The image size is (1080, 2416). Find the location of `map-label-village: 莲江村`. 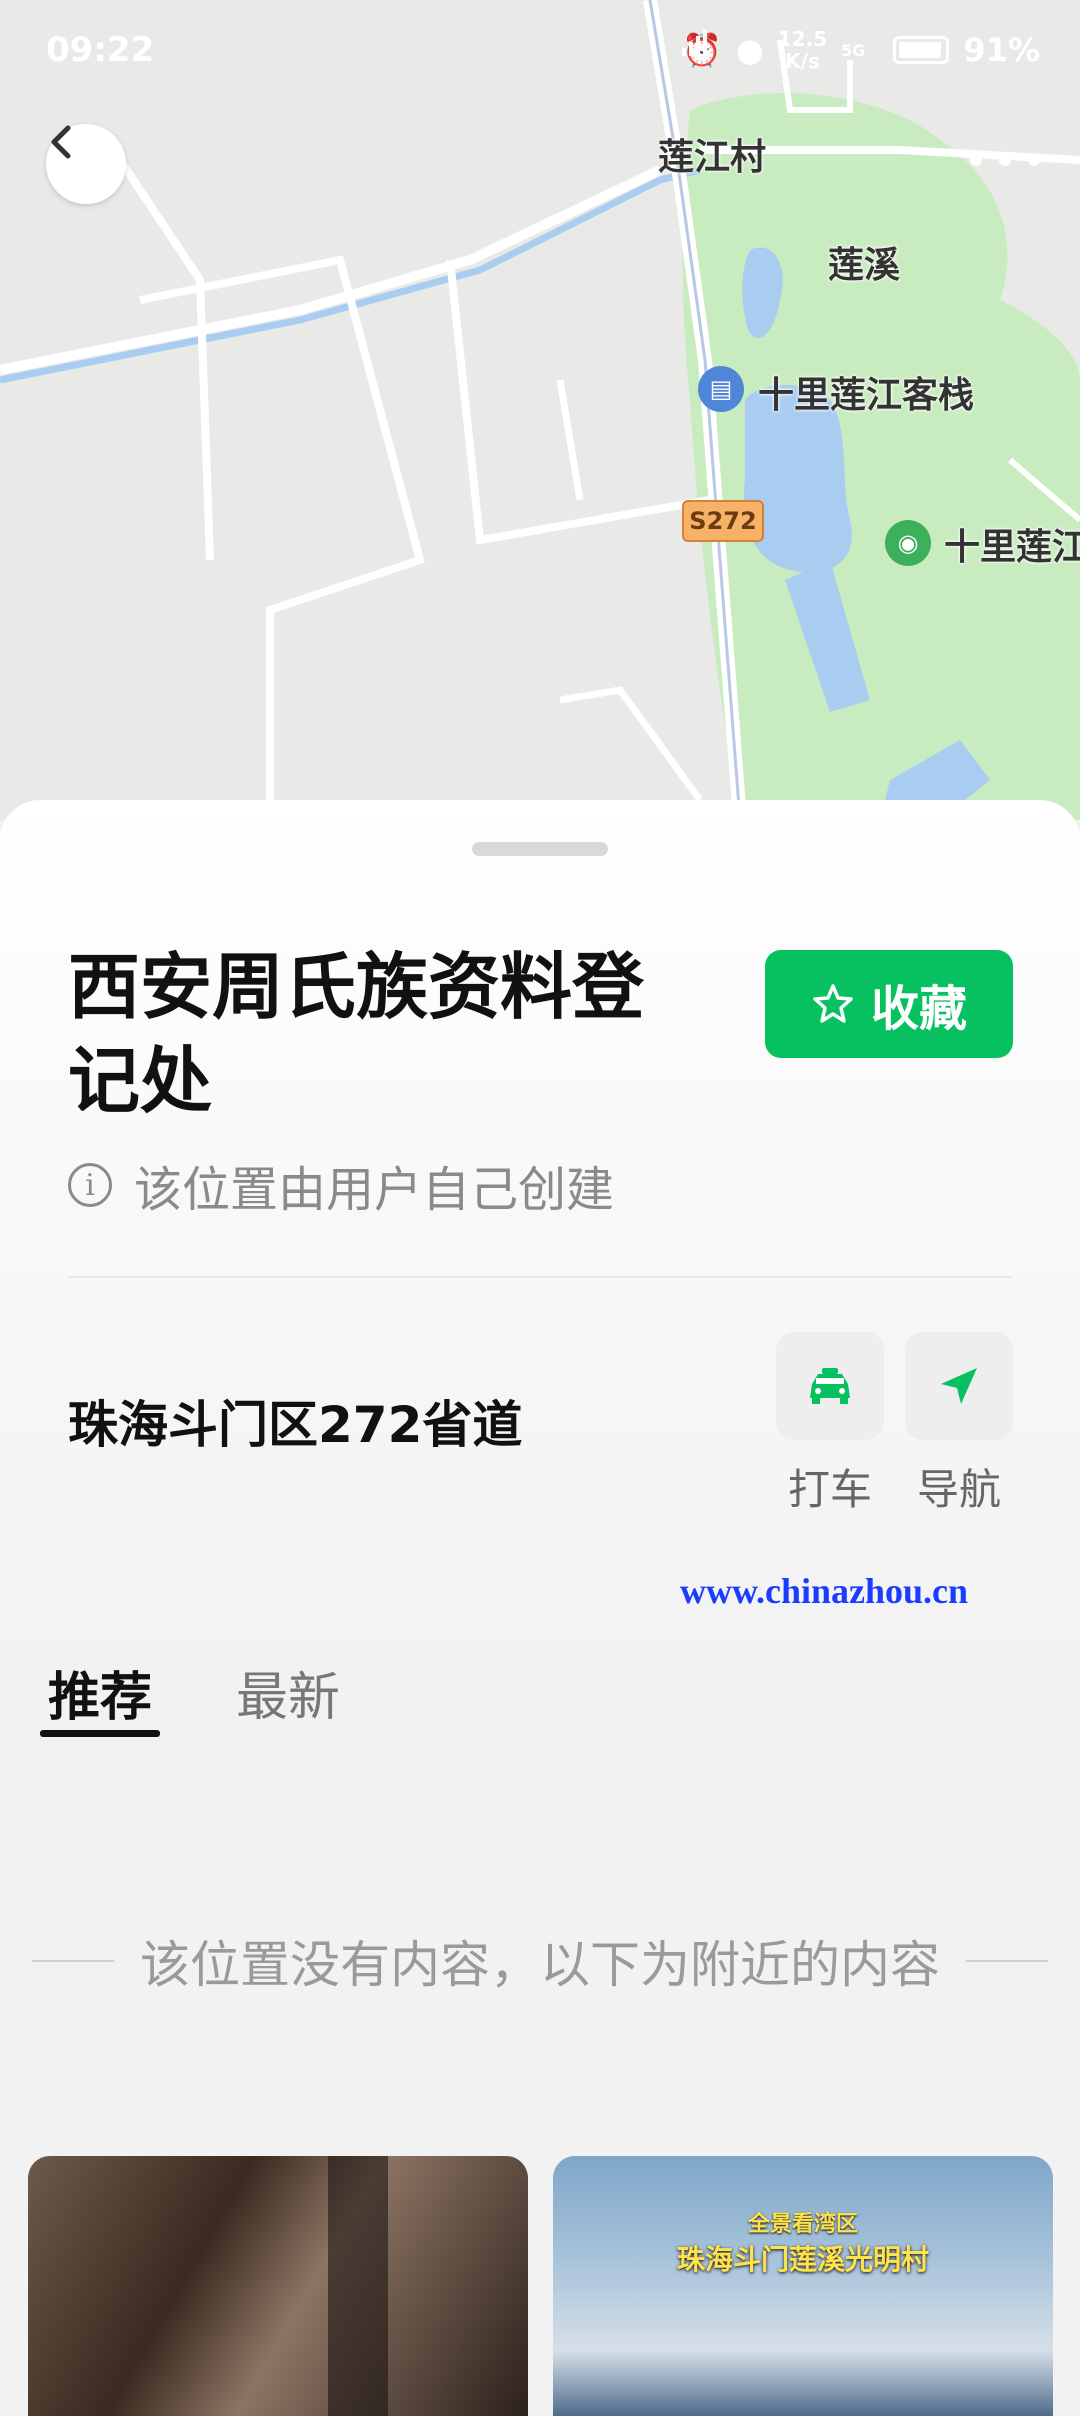

map-label-village: 莲江村 is located at coordinates (712, 154).